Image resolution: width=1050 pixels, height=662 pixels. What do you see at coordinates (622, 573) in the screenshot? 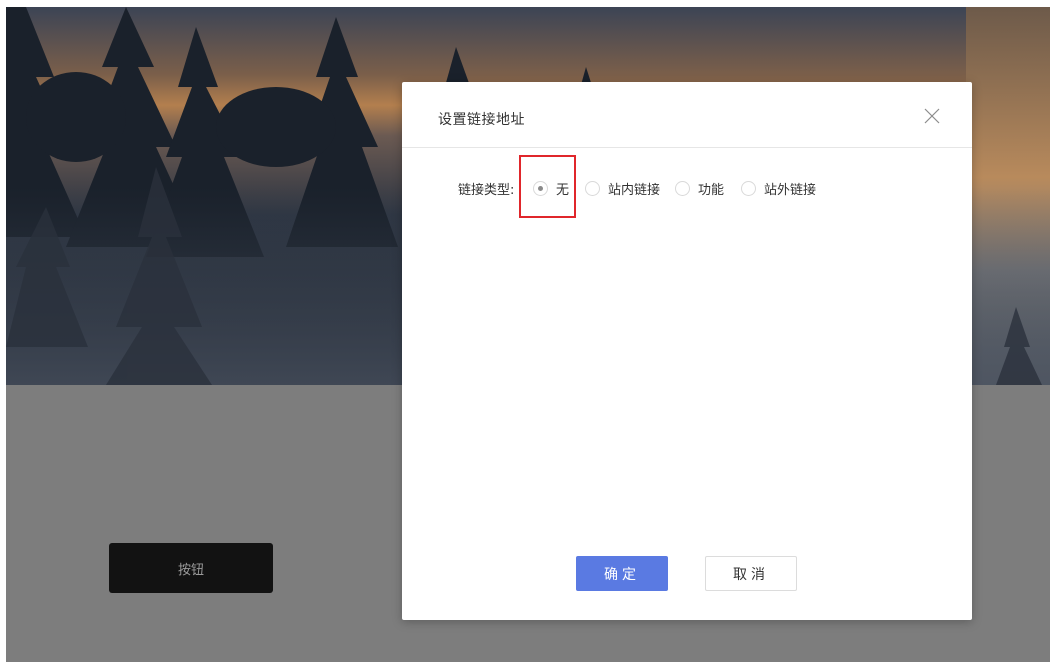
I see `confirm-button: 确定` at bounding box center [622, 573].